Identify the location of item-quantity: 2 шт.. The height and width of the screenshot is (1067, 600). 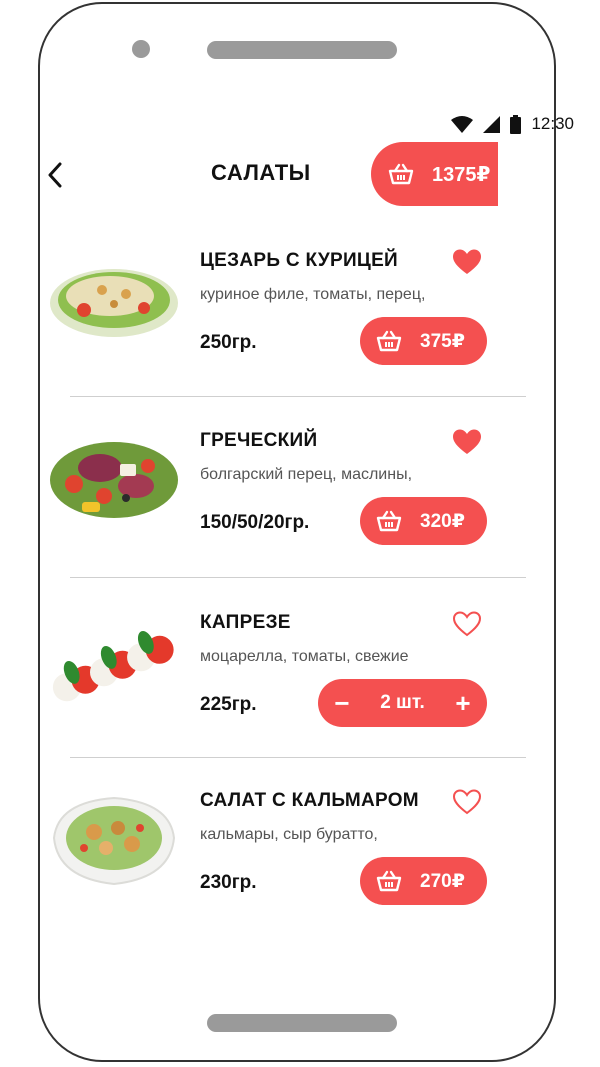
(402, 702).